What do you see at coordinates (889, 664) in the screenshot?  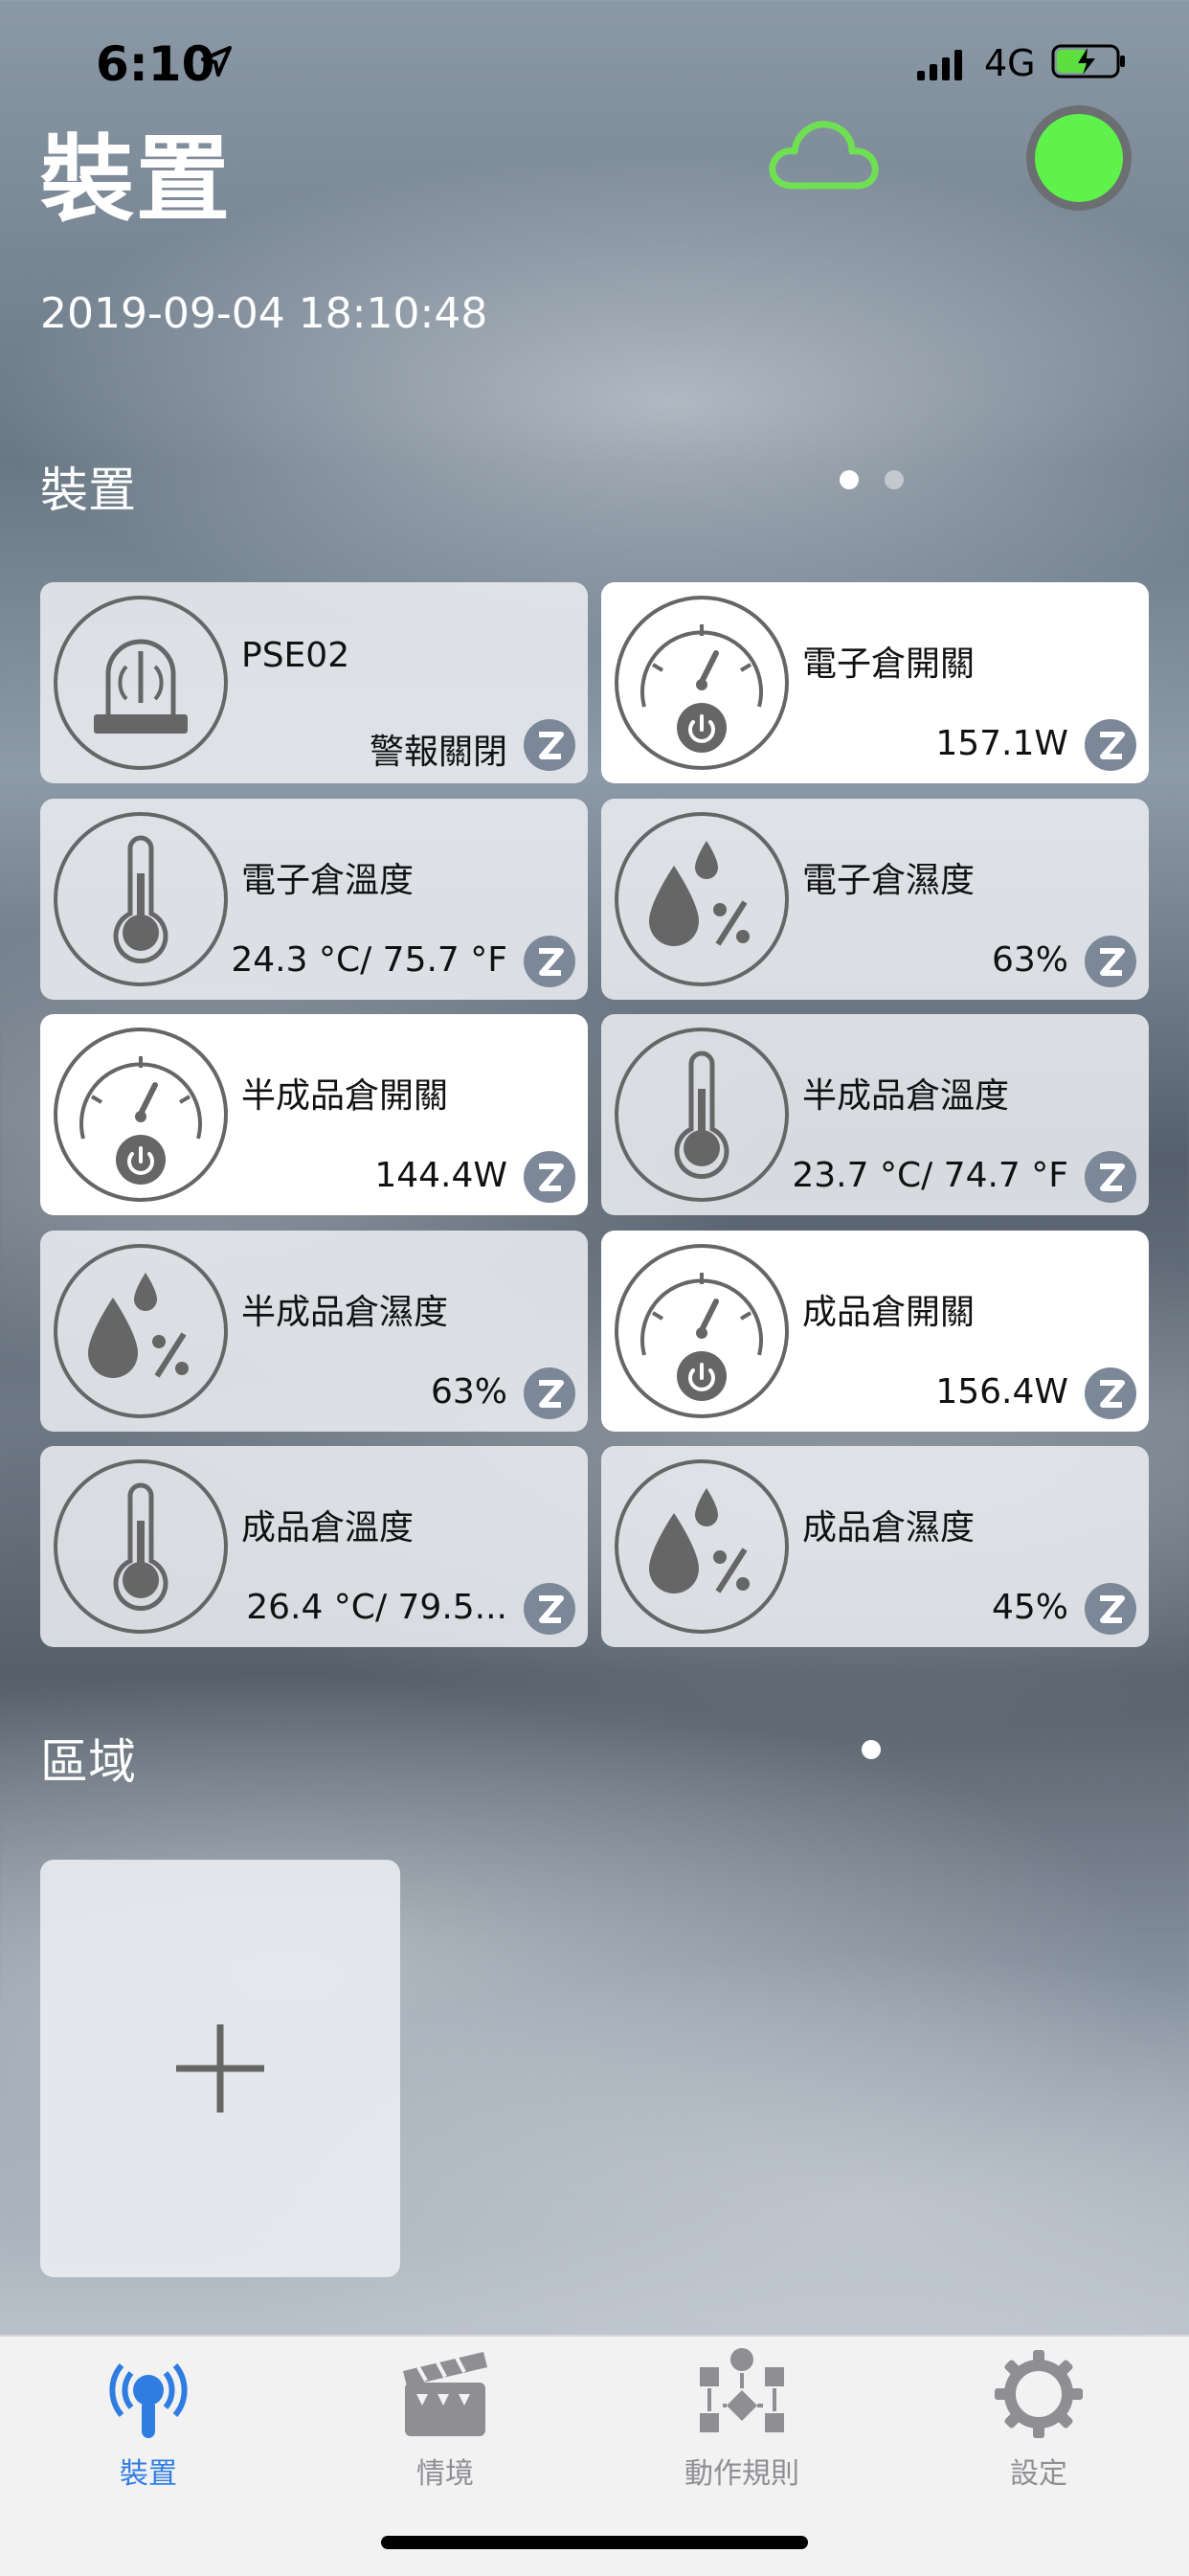 I see `device-name: 電子倉開關` at bounding box center [889, 664].